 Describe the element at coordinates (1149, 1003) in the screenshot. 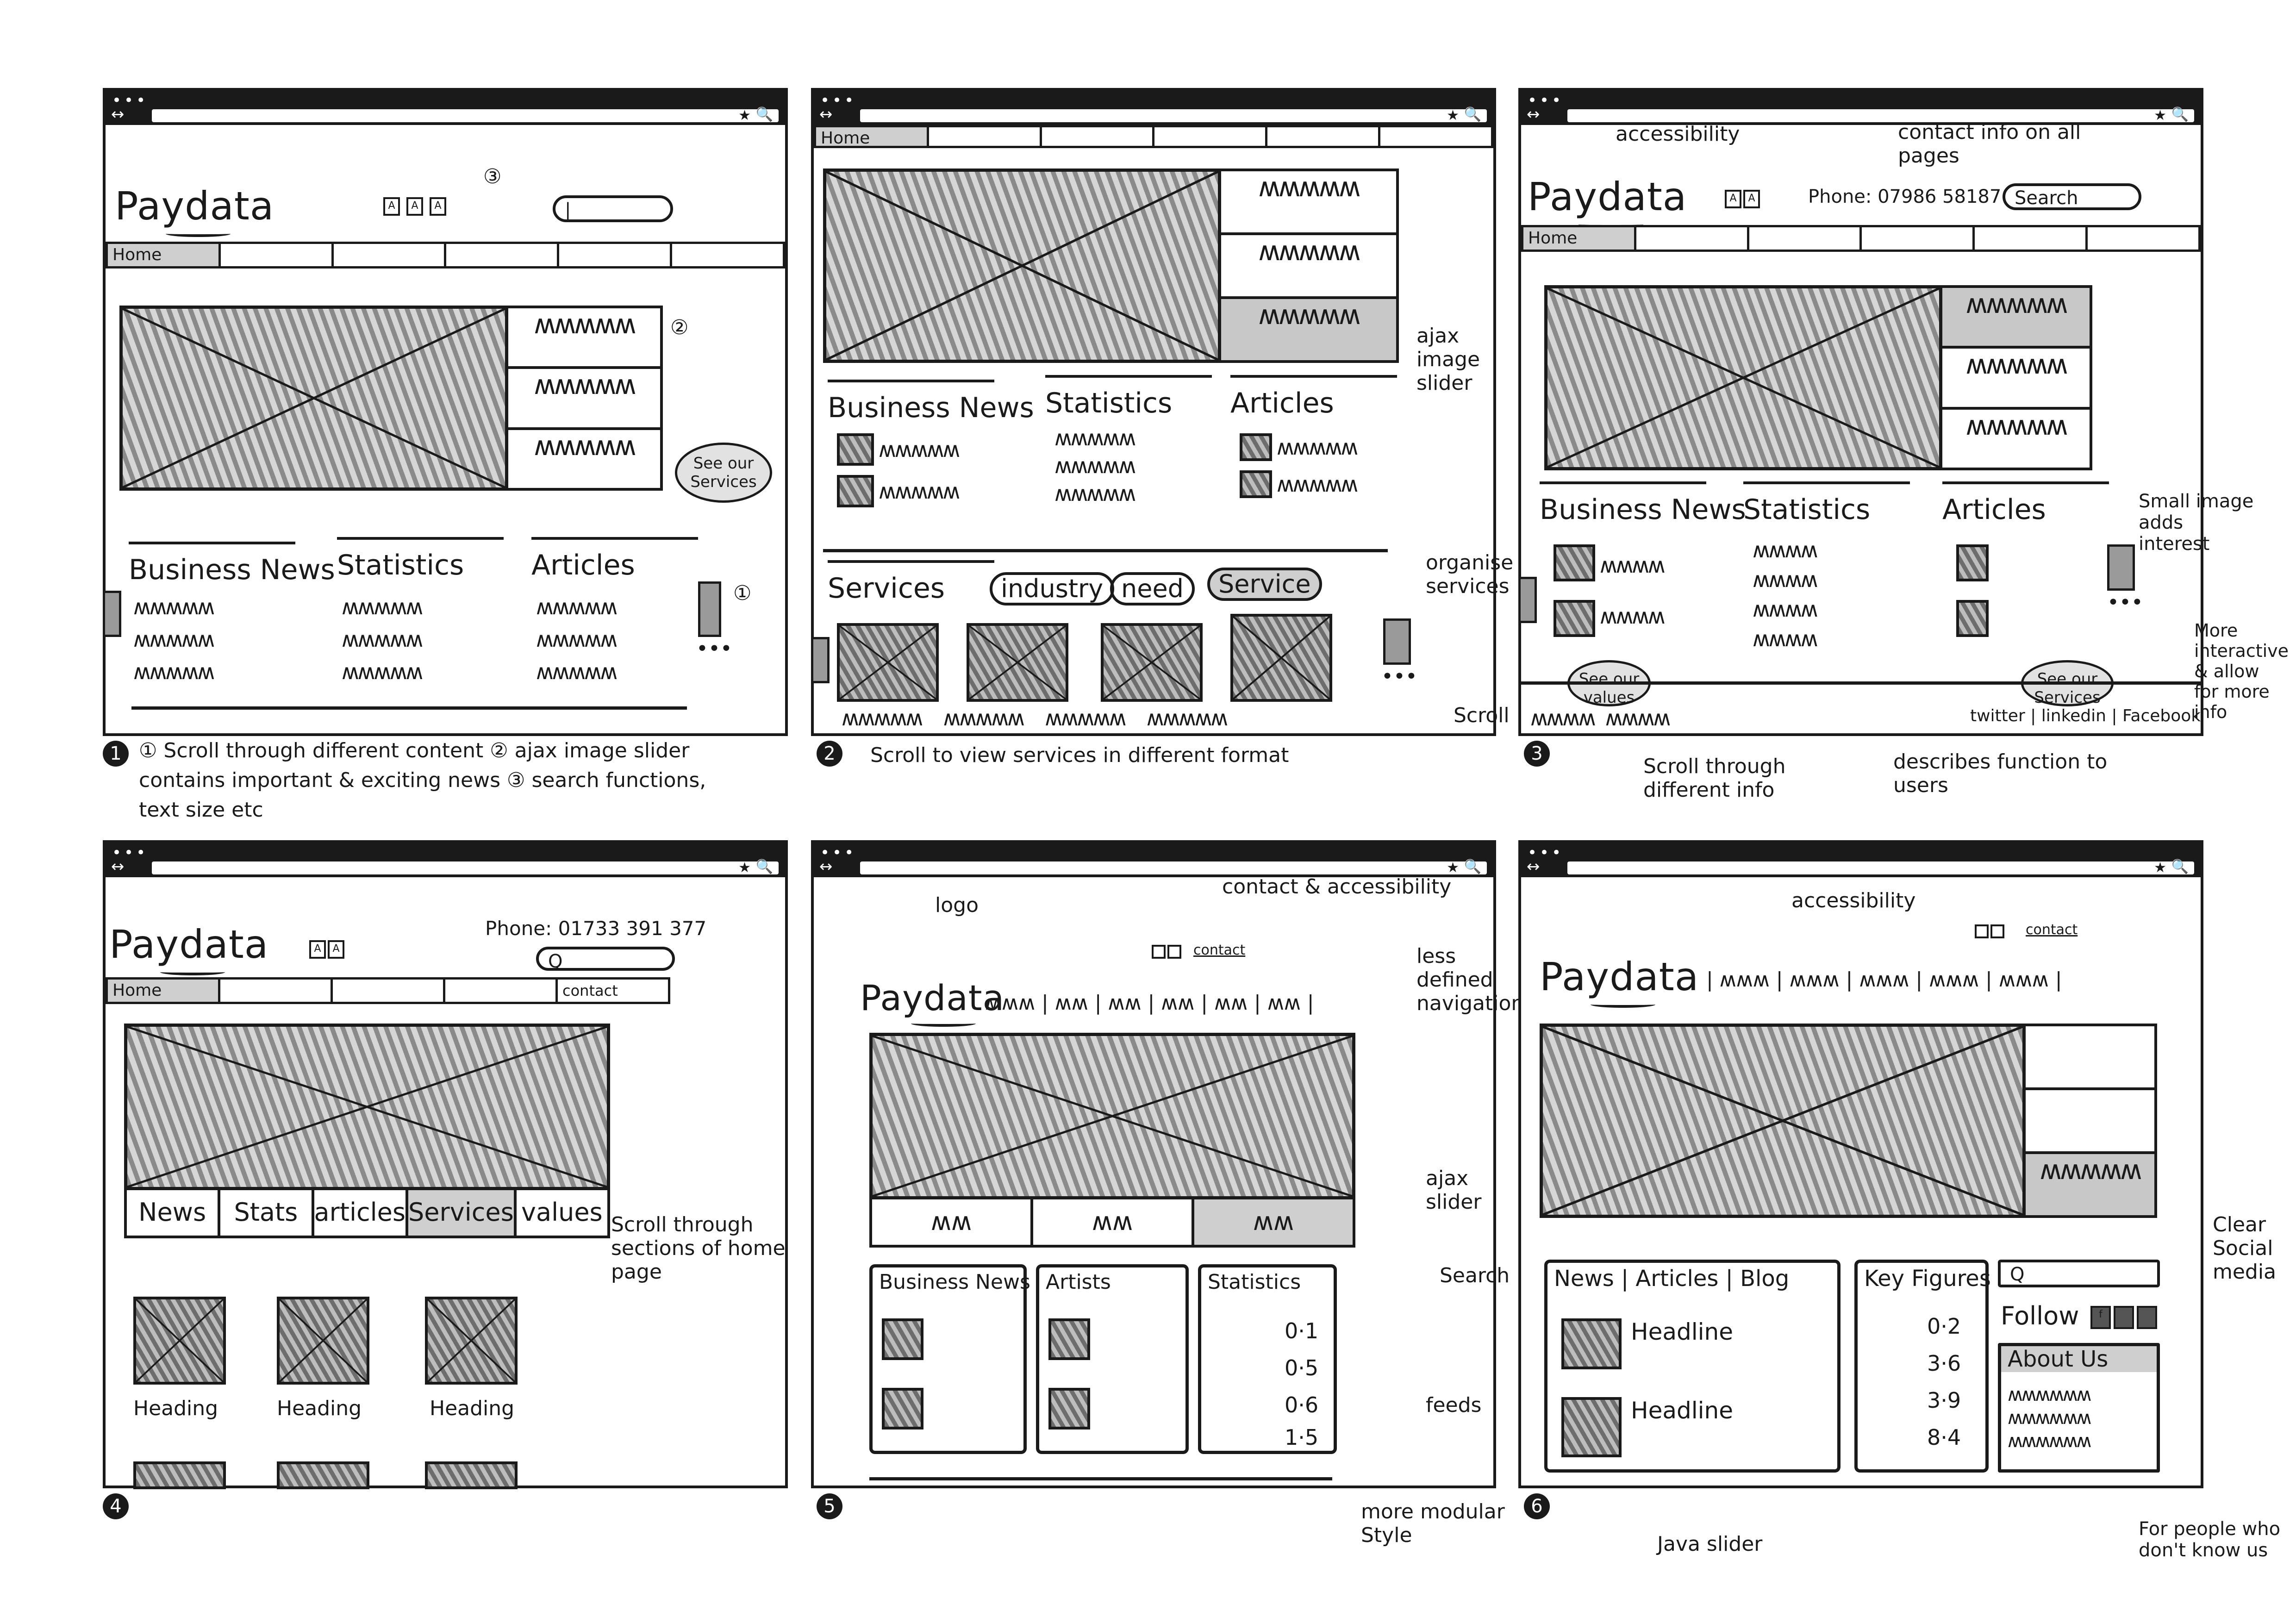

I see `main-nav: ʍʍʍ | ʍʍ | ʍʍ | ʍʍ | ʍʍ | ʍʍ |` at that location.